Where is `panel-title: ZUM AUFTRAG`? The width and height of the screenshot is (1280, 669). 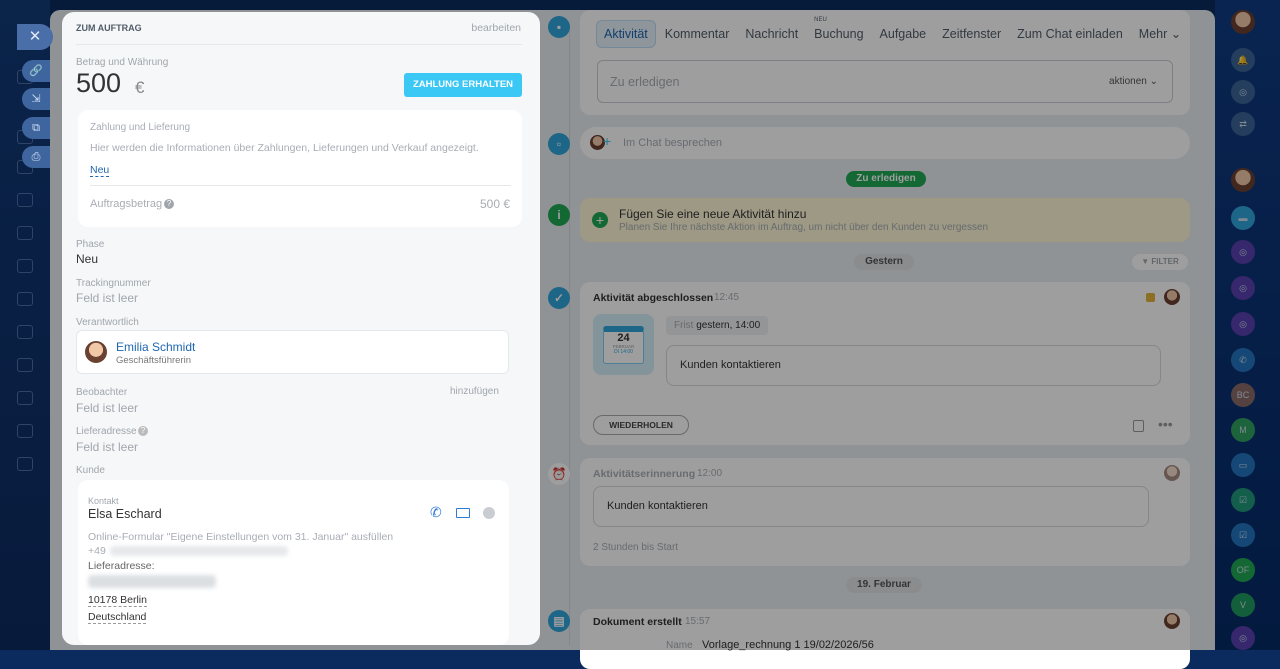 panel-title: ZUM AUFTRAG is located at coordinates (109, 28).